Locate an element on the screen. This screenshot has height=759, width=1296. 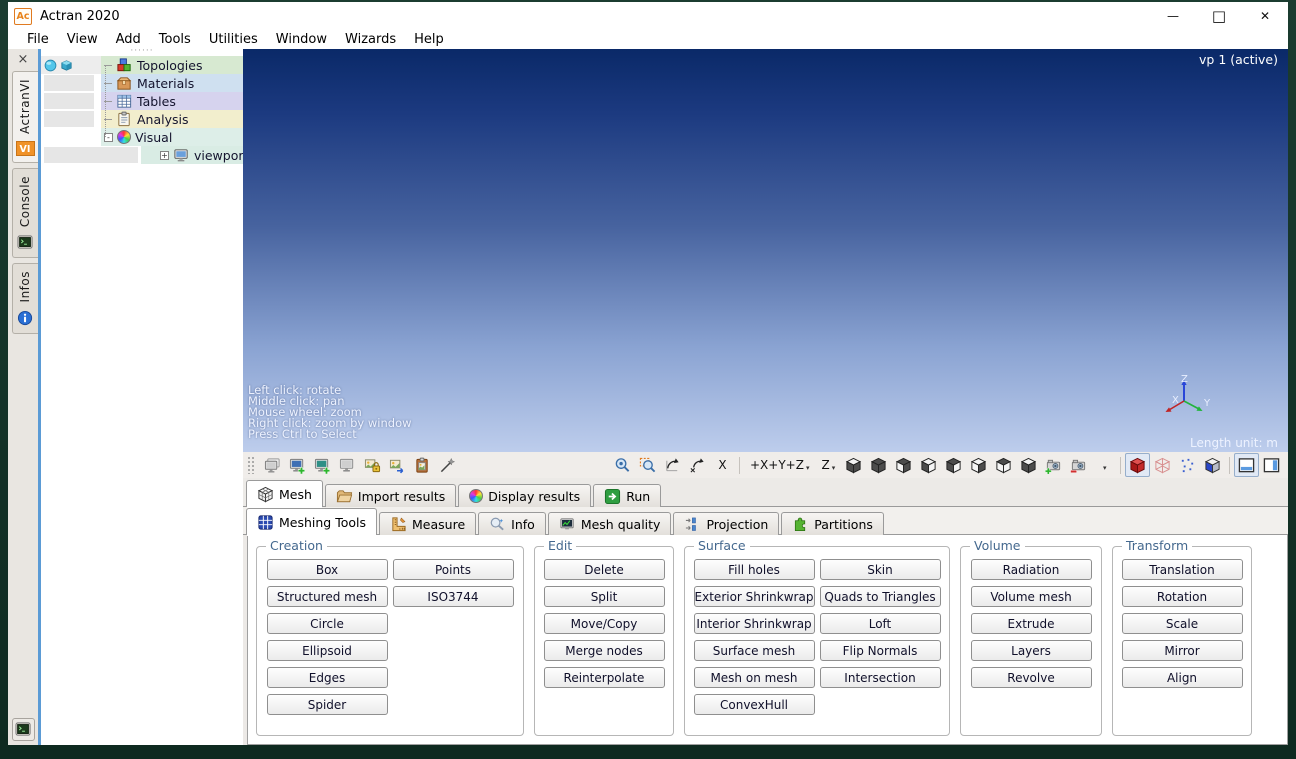
more-views-dropdown: ▾ is located at coordinates (1103, 465).